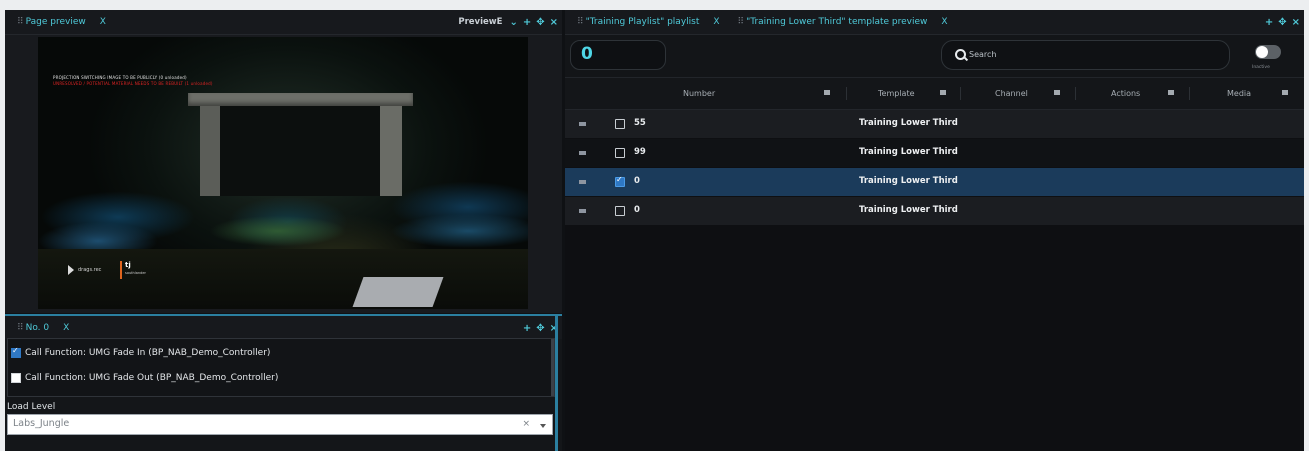  I want to click on lower-third-accent-bar, so click(121, 270).